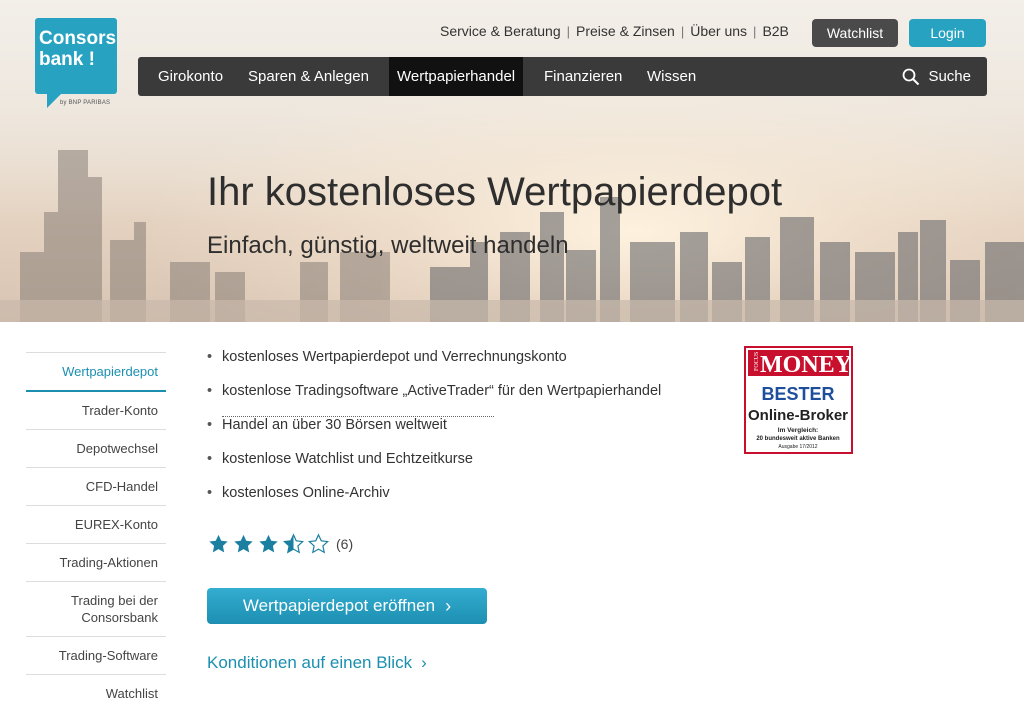  I want to click on conditions-label: Konditionen auf einen Blick, so click(310, 662).